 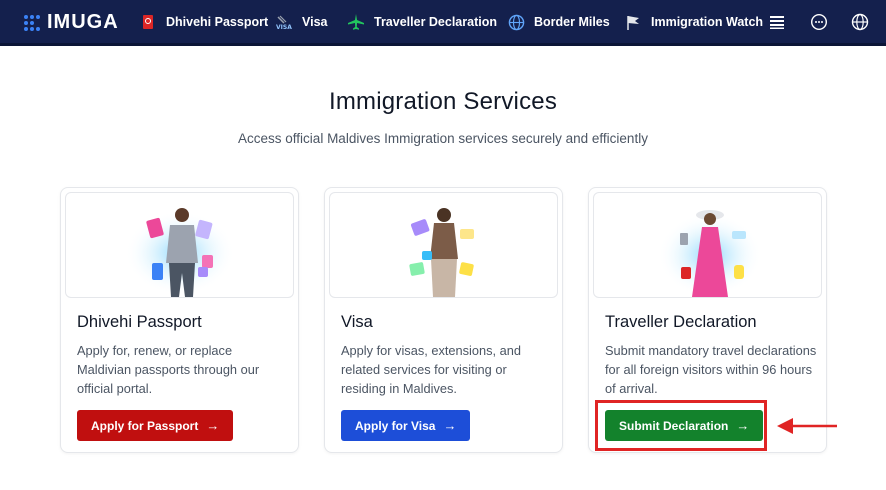 I want to click on card-title: Dhivehi Passport, so click(x=139, y=322).